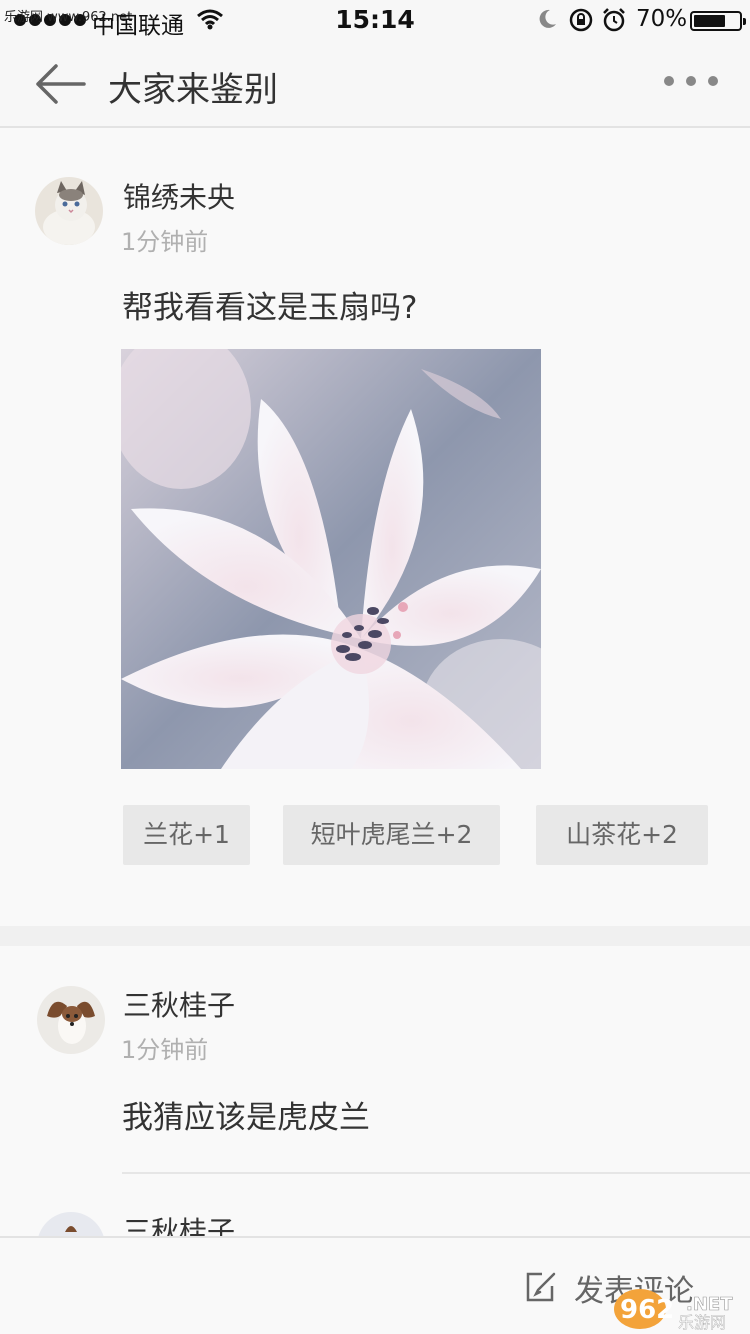 Image resolution: width=750 pixels, height=1334 pixels. Describe the element at coordinates (165, 242) in the screenshot. I see `post-time: 1分钟前` at that location.